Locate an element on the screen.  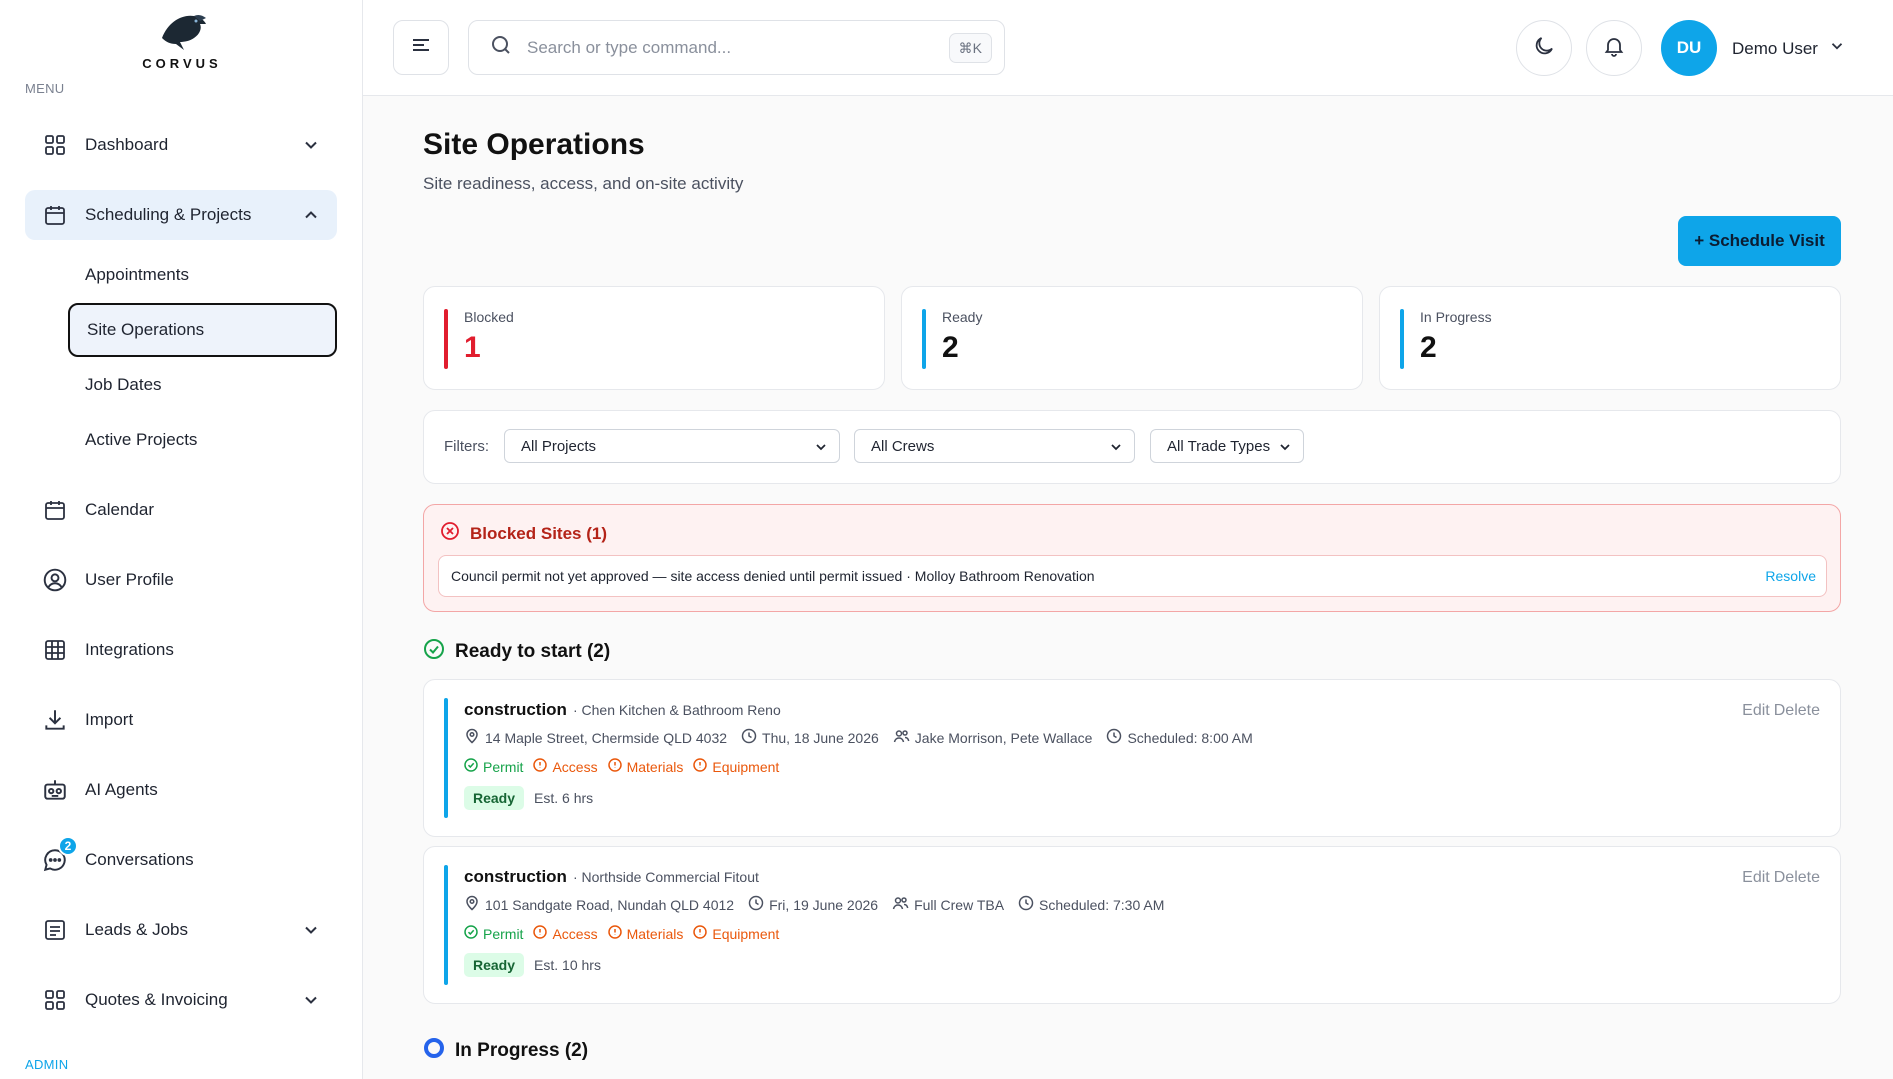
access-check: Access is located at coordinates (565, 933).